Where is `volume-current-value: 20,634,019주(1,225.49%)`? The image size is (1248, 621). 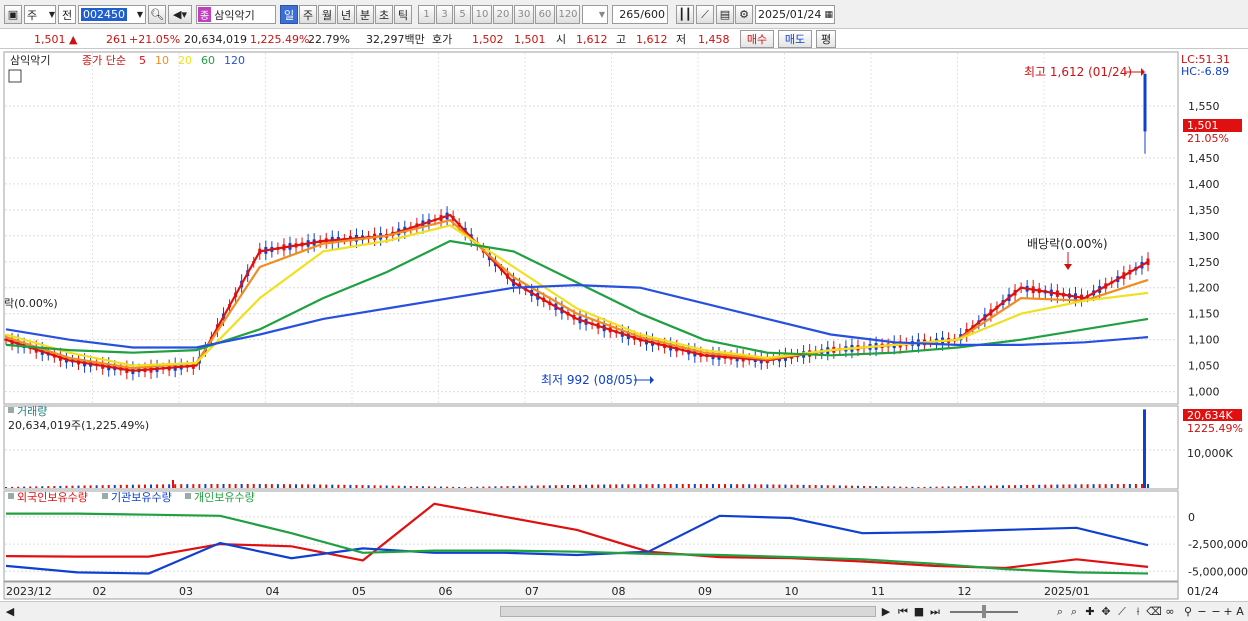 volume-current-value: 20,634,019주(1,225.49%) is located at coordinates (78, 425).